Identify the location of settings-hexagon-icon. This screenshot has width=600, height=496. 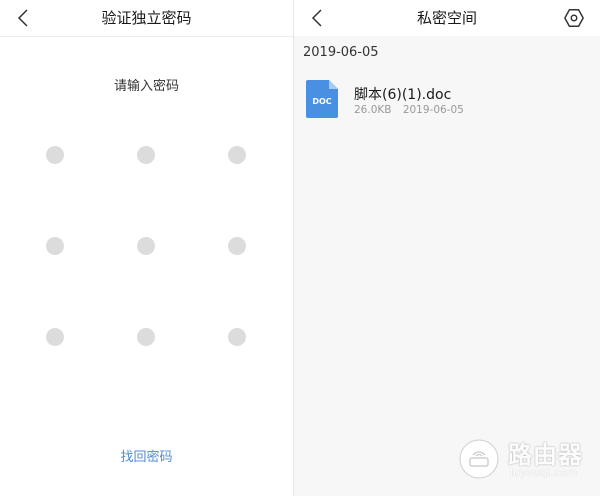
(574, 18).